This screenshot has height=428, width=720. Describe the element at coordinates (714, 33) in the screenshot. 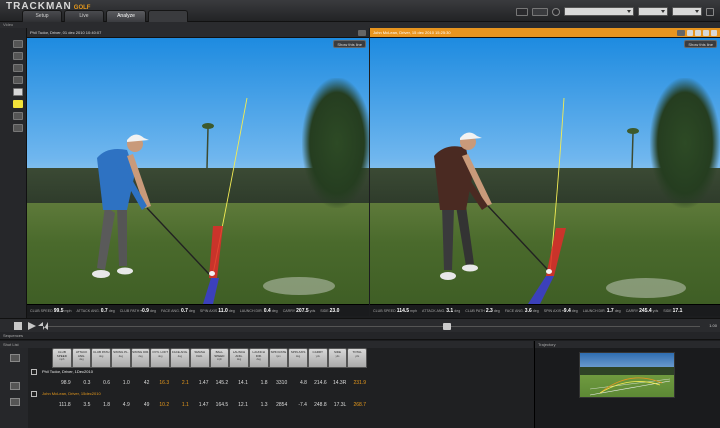

I see `fullscreen-icon` at that location.